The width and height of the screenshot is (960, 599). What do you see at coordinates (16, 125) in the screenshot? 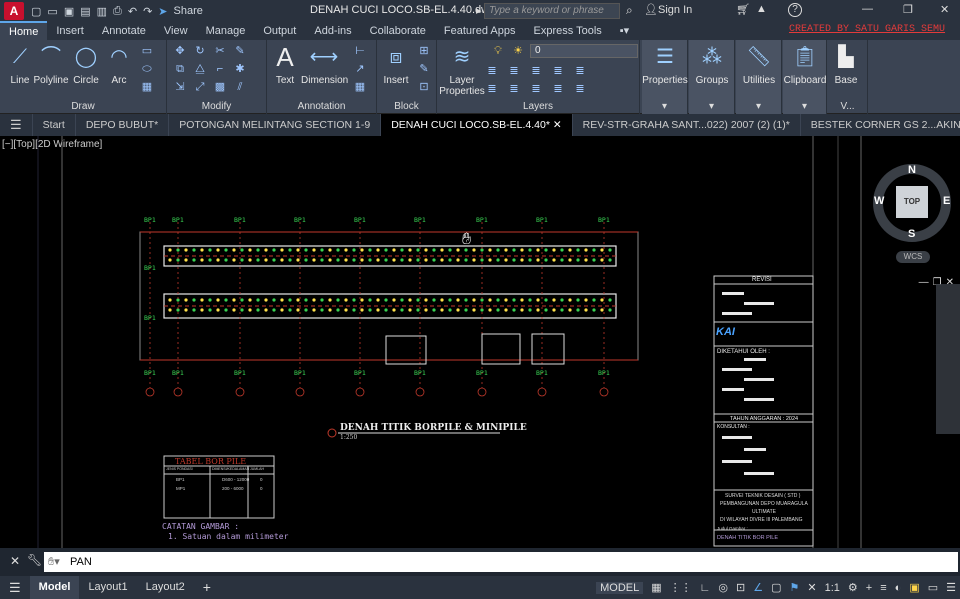
I see `start-menu-icon: ☰` at bounding box center [16, 125].